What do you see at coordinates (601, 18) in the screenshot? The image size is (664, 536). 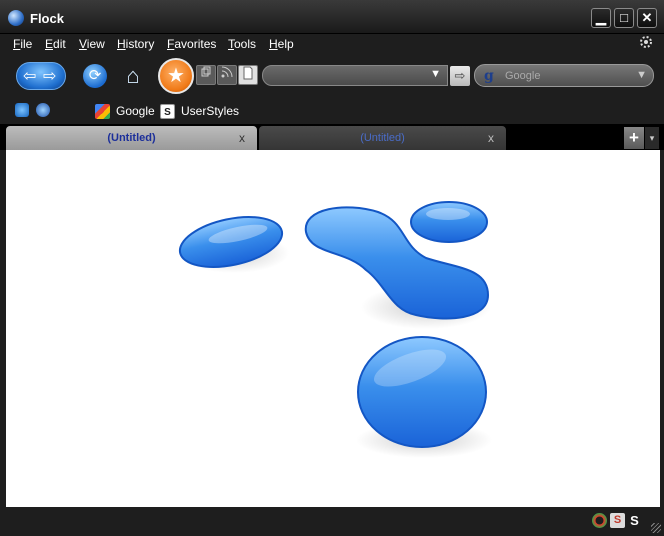 I see `minimize-button: ▁` at bounding box center [601, 18].